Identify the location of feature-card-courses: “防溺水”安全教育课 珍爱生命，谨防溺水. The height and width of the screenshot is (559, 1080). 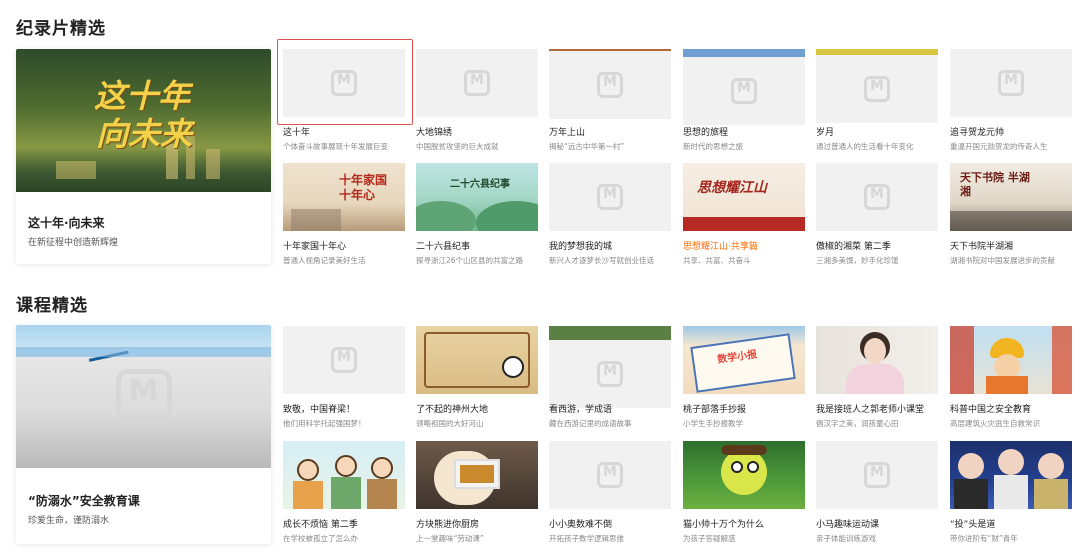
(143, 434).